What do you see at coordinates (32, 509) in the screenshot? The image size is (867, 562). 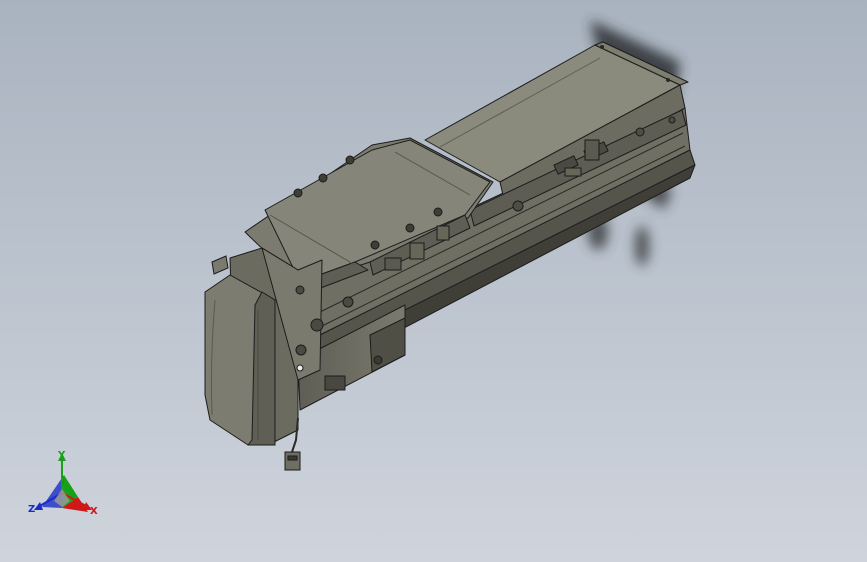 I see `z-axis-label: Z` at bounding box center [32, 509].